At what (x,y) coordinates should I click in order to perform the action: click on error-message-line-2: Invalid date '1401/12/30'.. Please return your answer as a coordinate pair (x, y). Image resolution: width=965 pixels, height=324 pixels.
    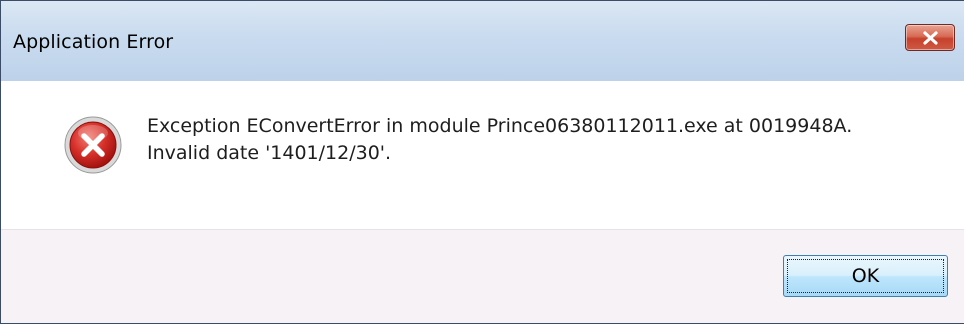
    Looking at the image, I should click on (269, 153).